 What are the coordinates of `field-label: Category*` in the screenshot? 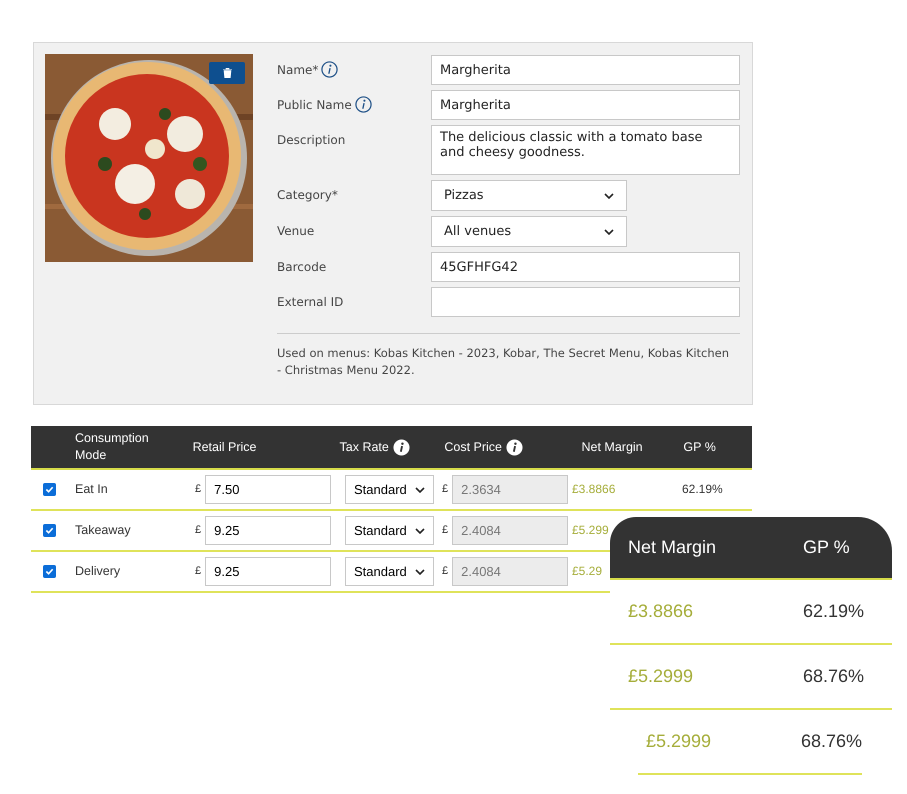 It's located at (307, 195).